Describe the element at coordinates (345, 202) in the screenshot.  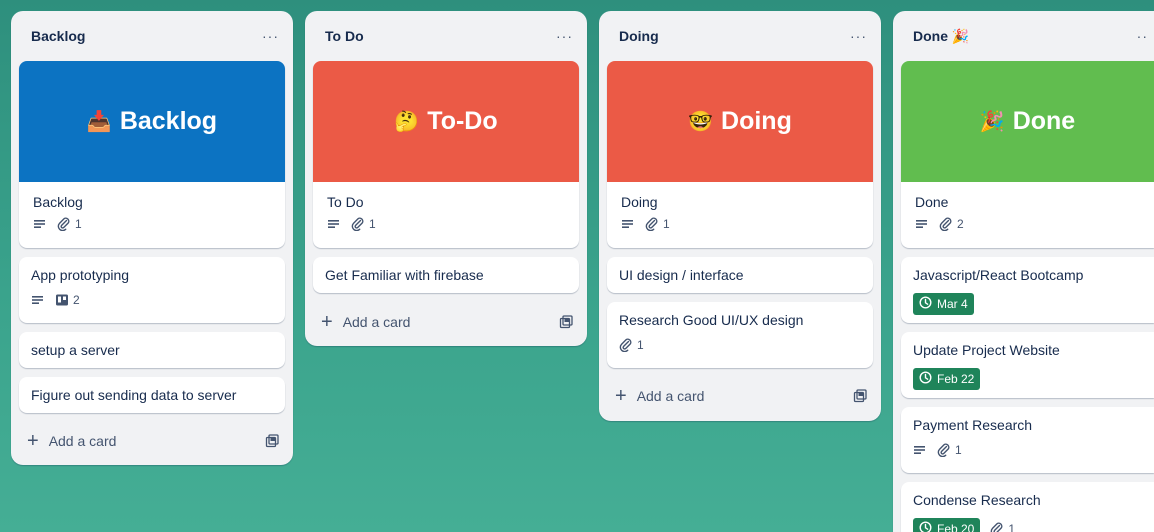
I see `card-title: To Do` at that location.